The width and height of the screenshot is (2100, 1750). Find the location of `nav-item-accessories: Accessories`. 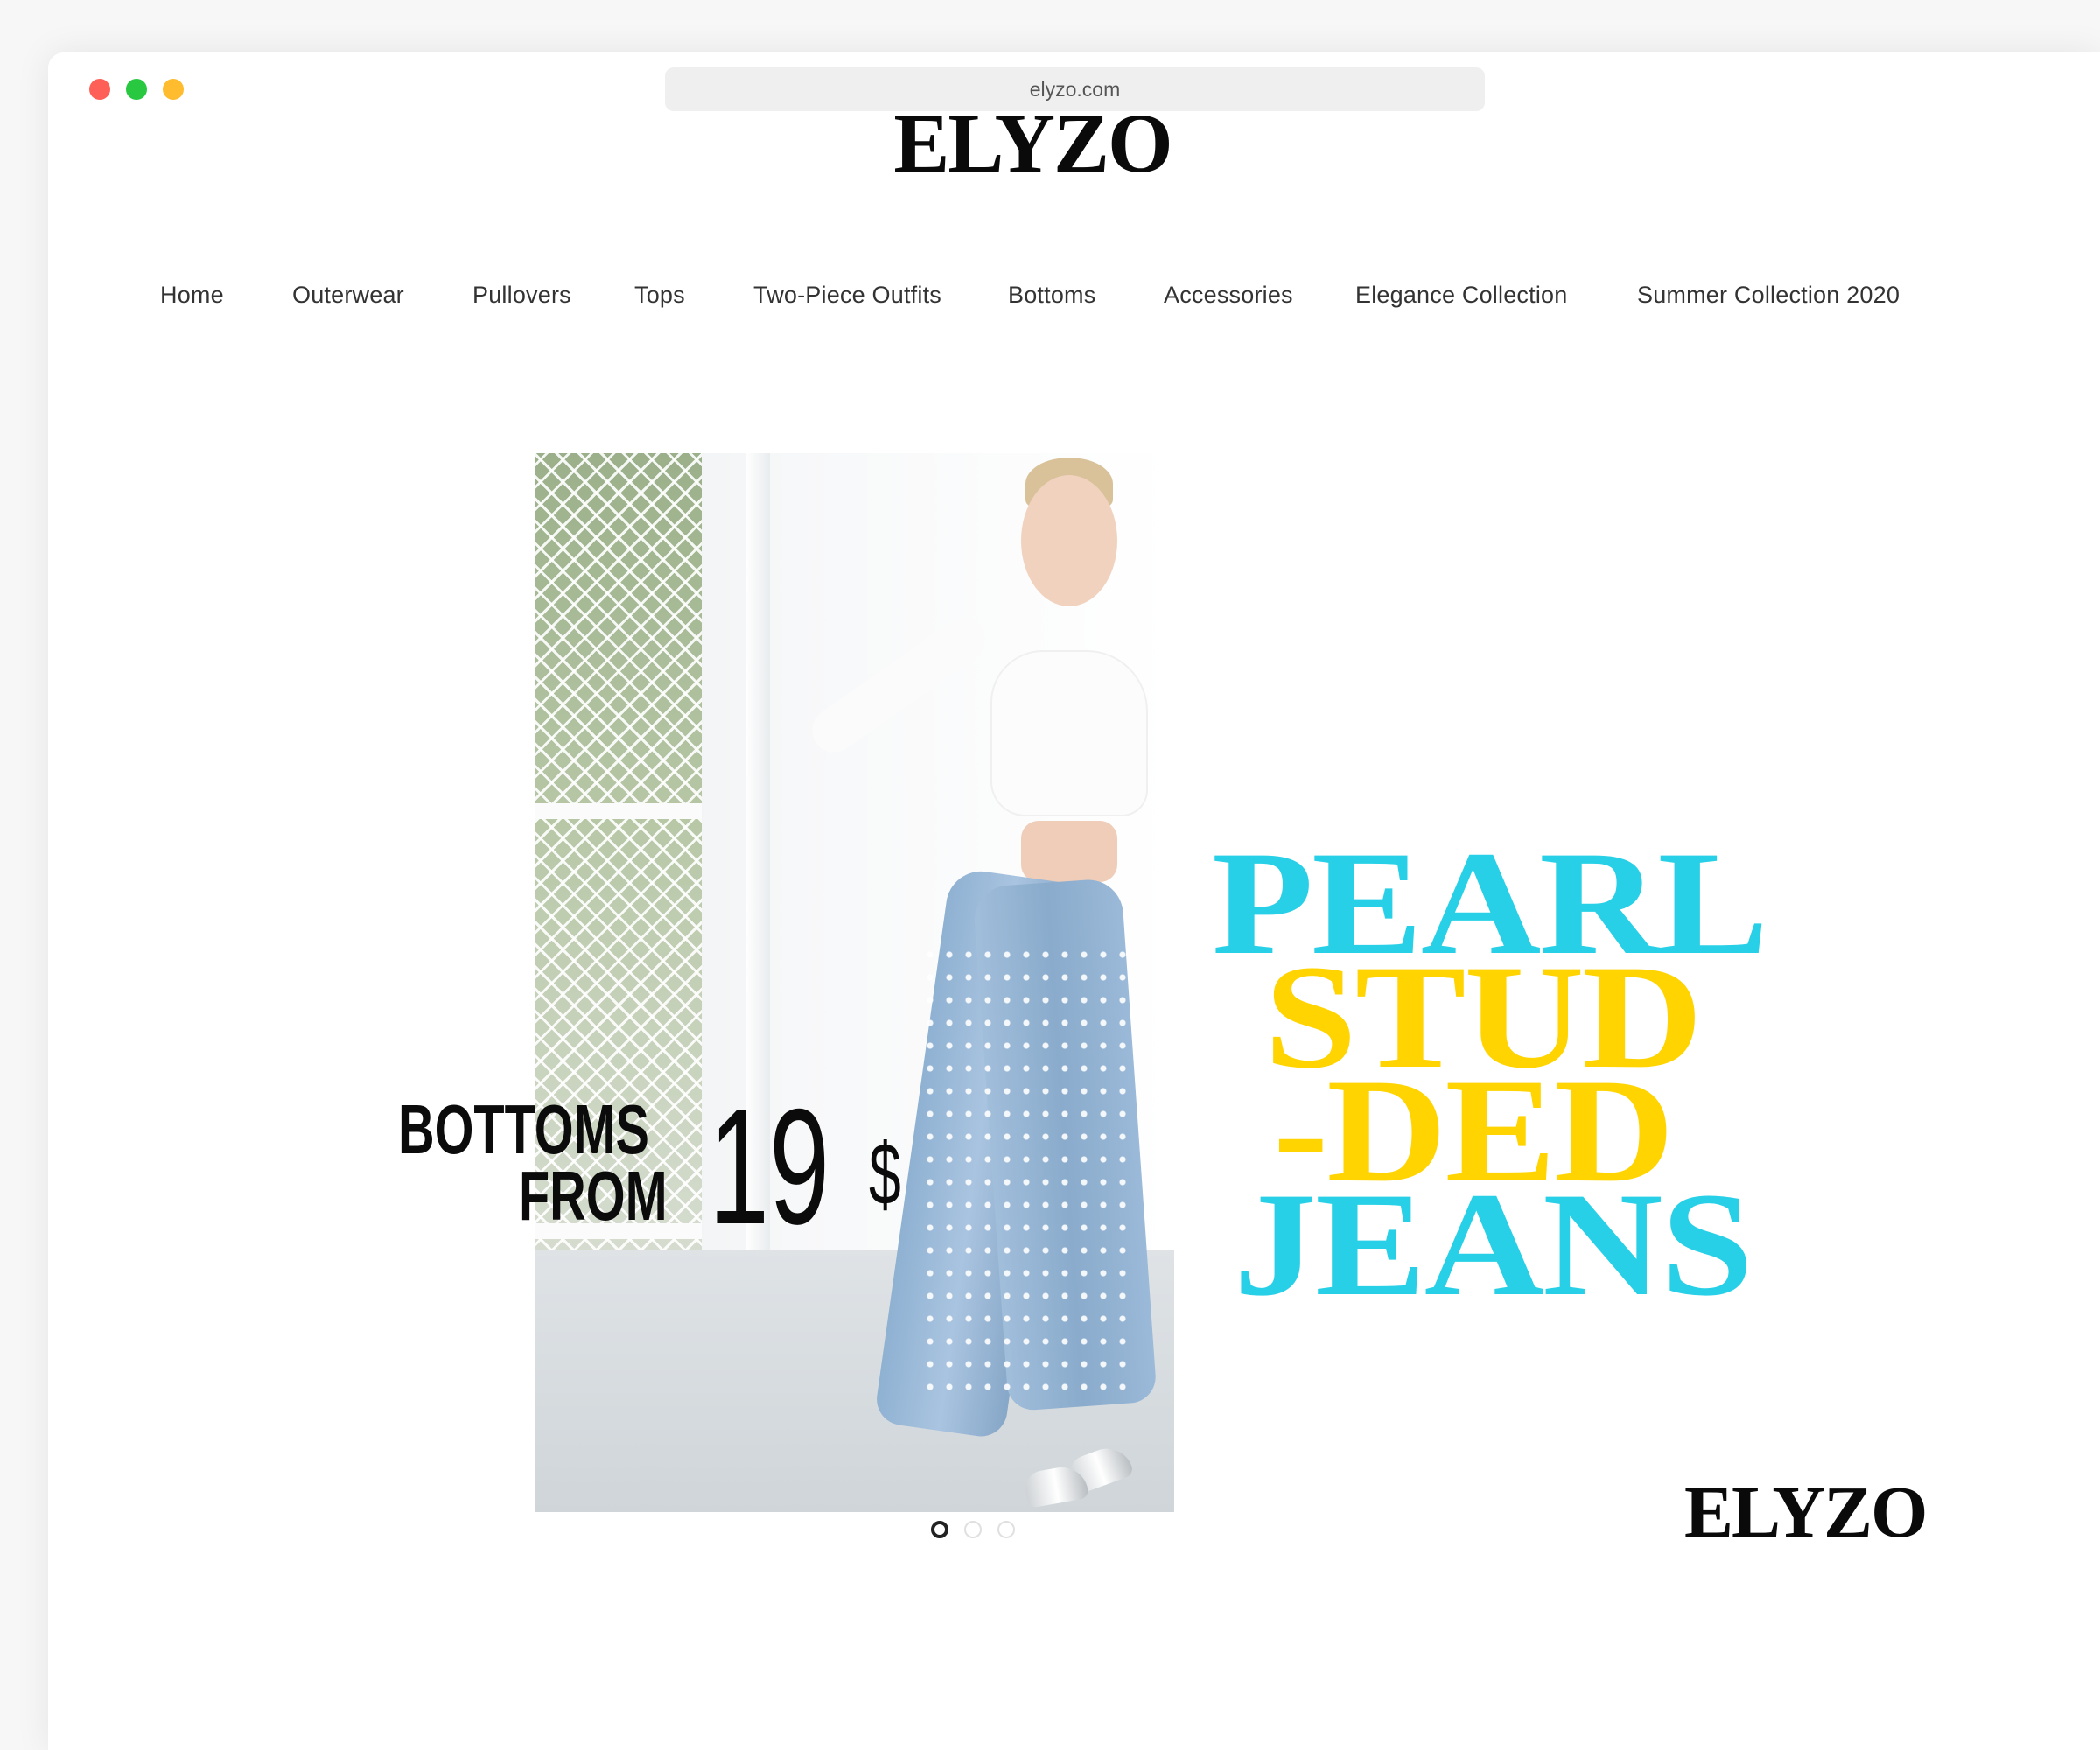

nav-item-accessories: Accessories is located at coordinates (1228, 295).